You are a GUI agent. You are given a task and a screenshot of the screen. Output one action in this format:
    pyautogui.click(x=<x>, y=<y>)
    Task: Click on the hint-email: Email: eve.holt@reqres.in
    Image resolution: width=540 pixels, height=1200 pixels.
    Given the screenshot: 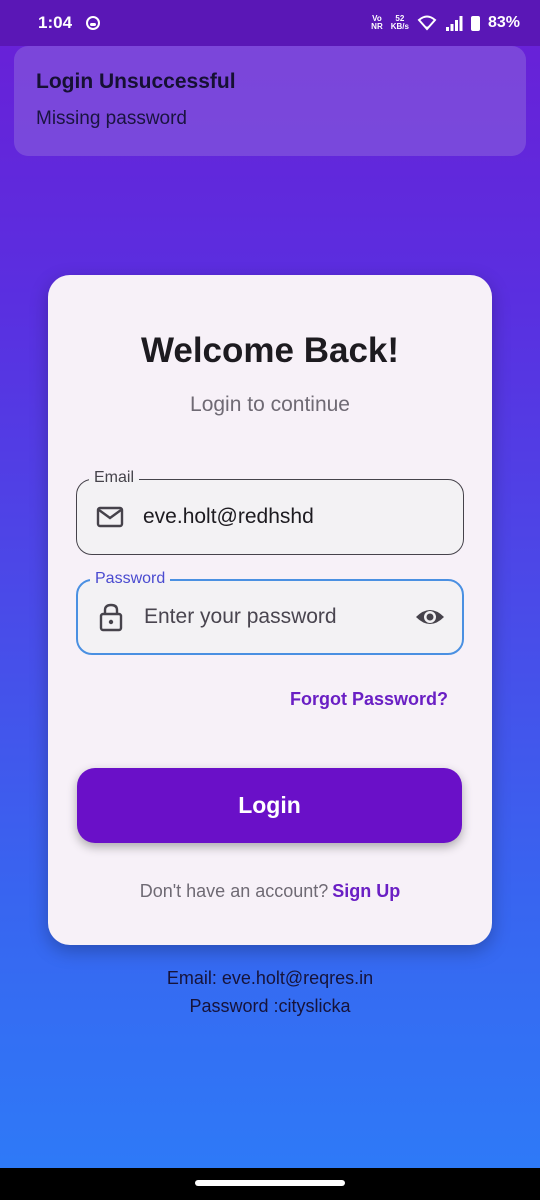 What is the action you would take?
    pyautogui.click(x=270, y=978)
    